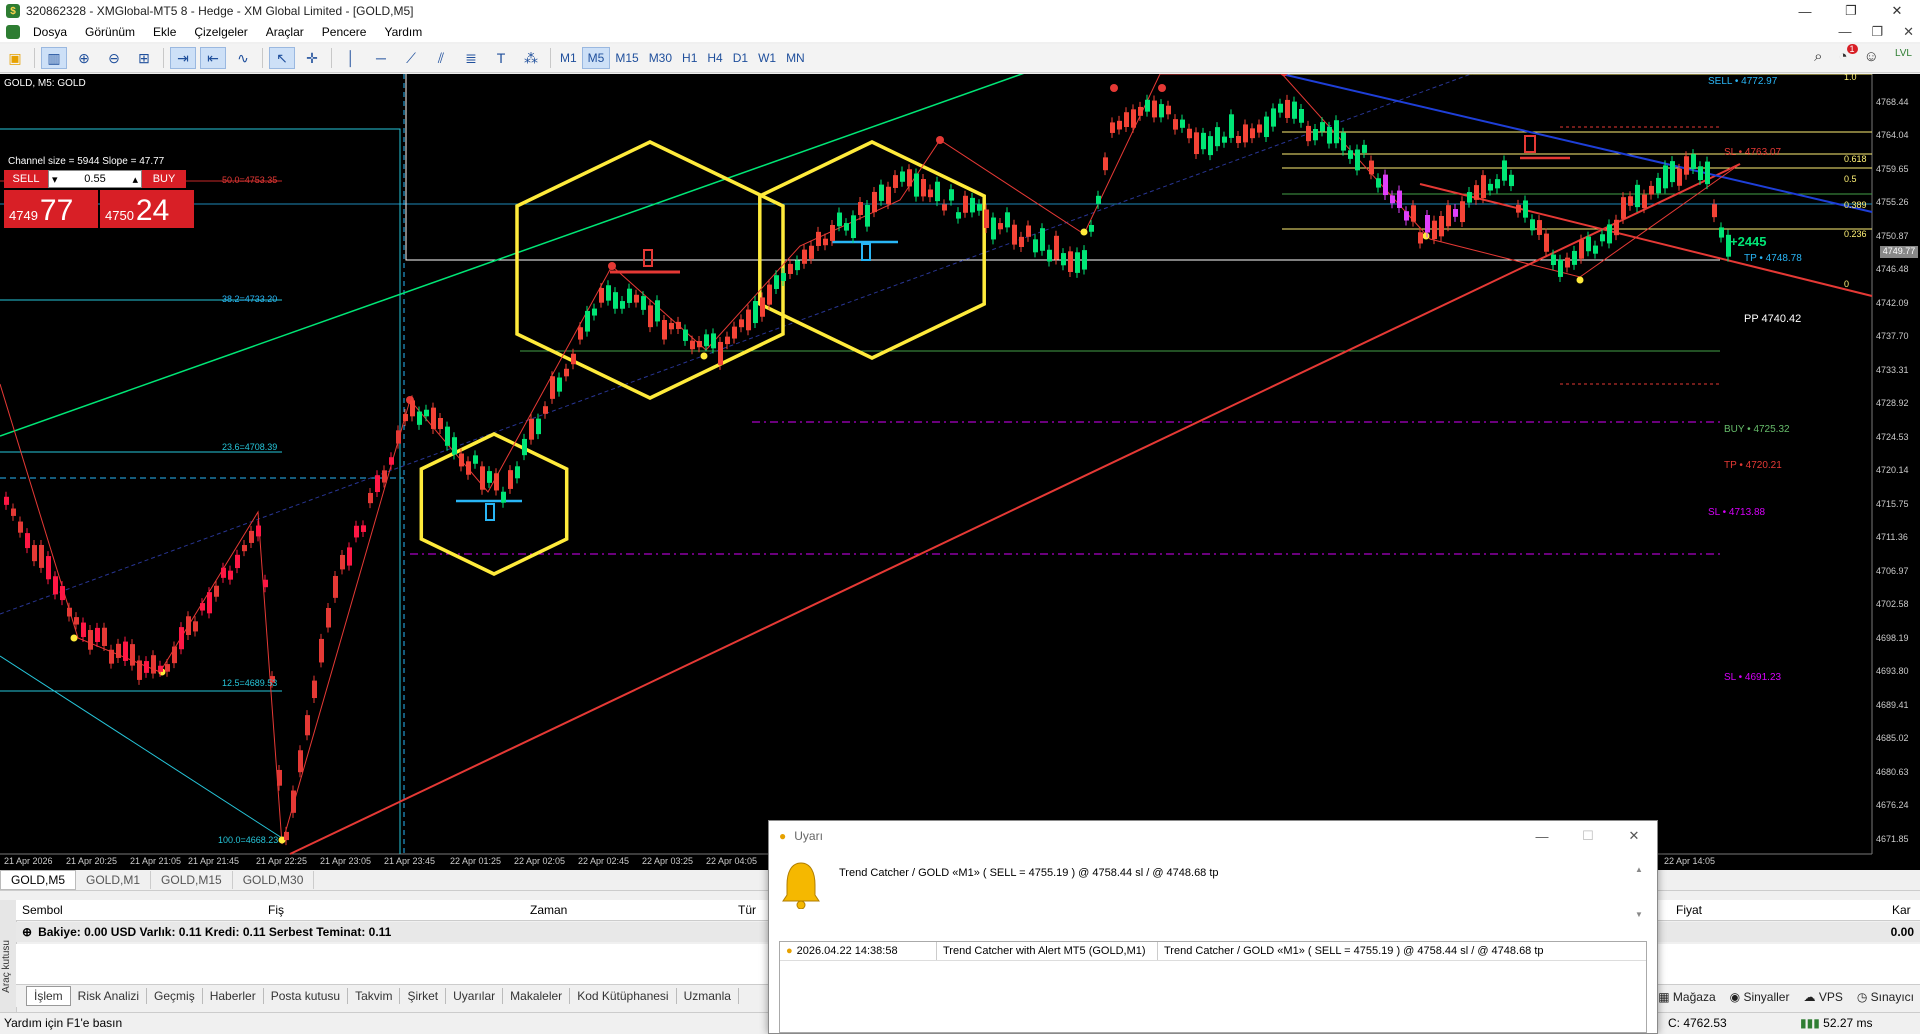 The width and height of the screenshot is (1920, 1034). Describe the element at coordinates (1897, 11) in the screenshot. I see `close-button: ✕` at that location.